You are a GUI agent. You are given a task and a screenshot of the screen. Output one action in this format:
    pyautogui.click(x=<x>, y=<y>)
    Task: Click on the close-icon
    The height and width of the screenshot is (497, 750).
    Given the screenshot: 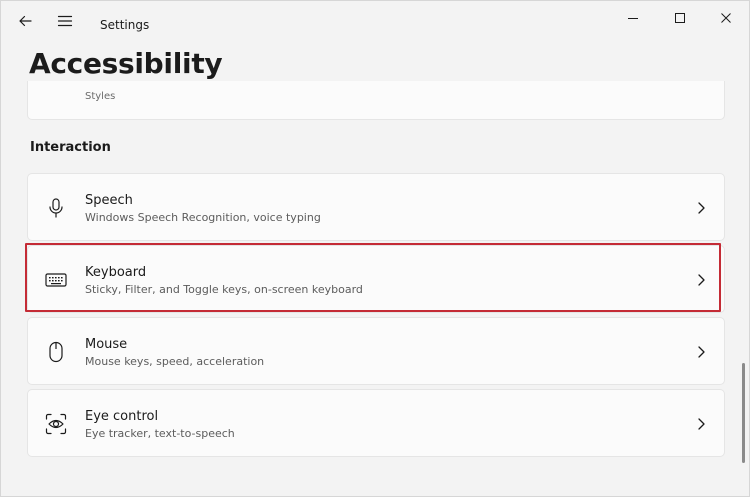 What is the action you would take?
    pyautogui.click(x=726, y=18)
    